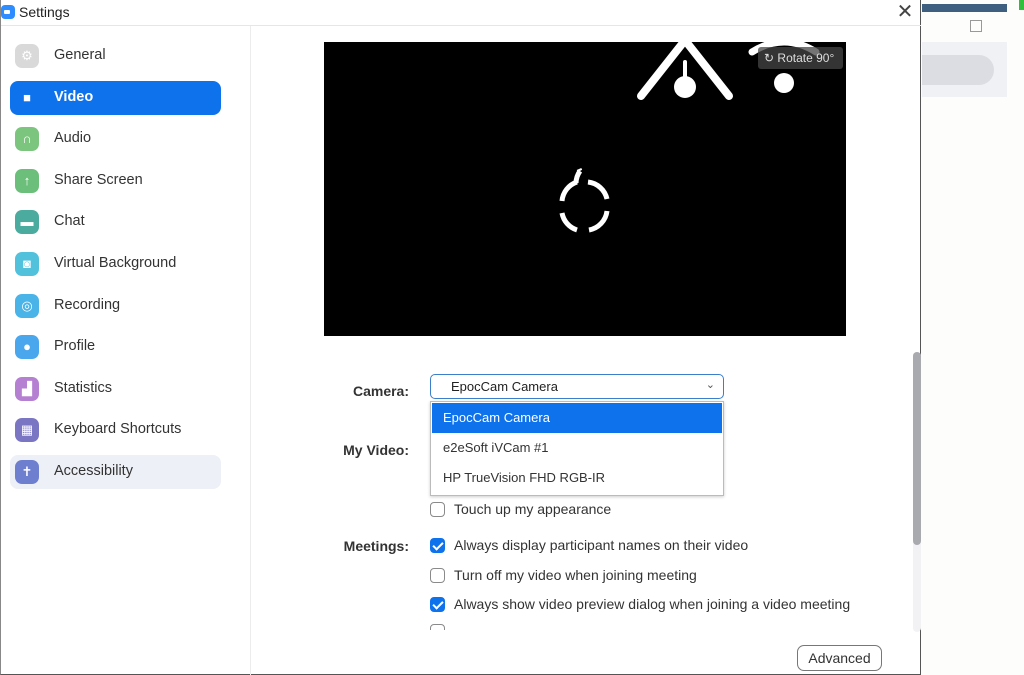 This screenshot has width=1024, height=675. Describe the element at coordinates (976, 26) in the screenshot. I see `background-maximize-icon` at that location.